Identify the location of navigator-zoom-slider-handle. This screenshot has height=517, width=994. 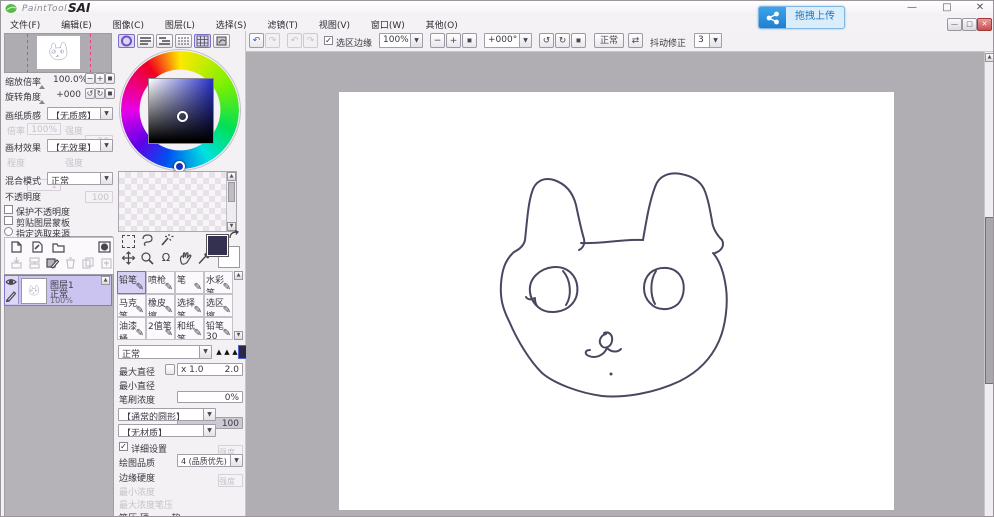
(42, 87).